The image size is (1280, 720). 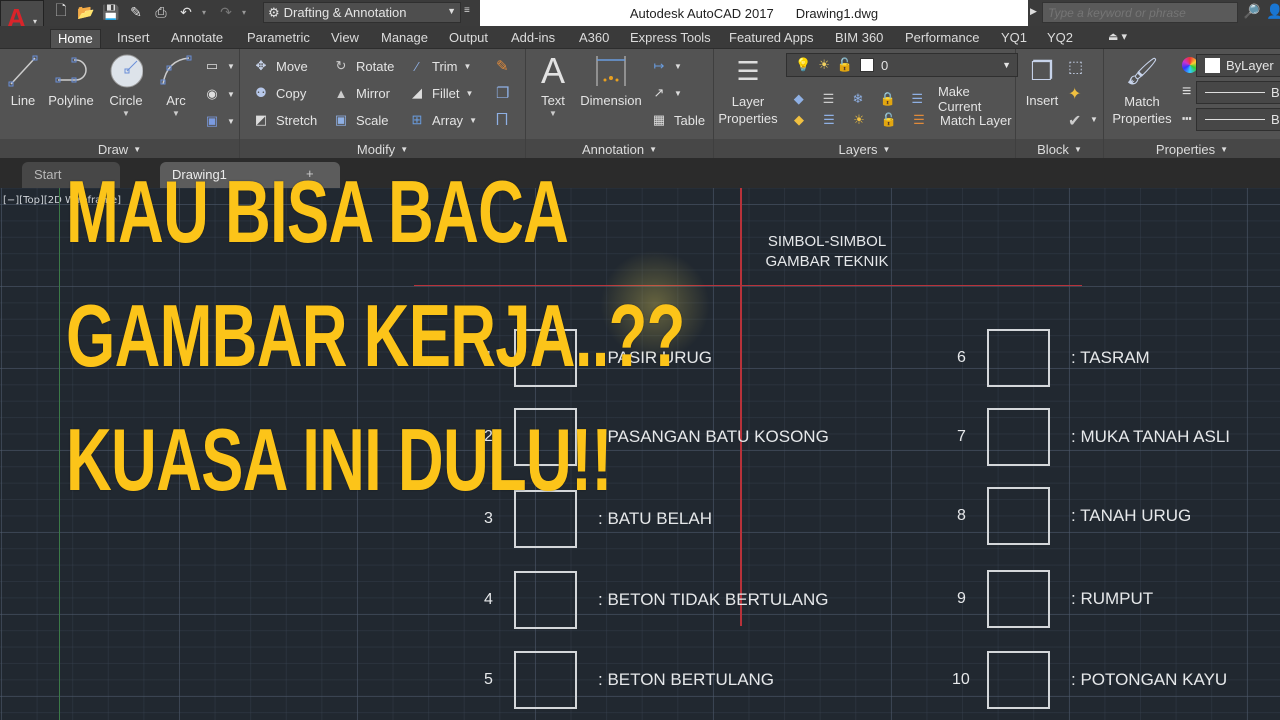 What do you see at coordinates (799, 99) in the screenshot?
I see `layer-off-icon: ◆` at bounding box center [799, 99].